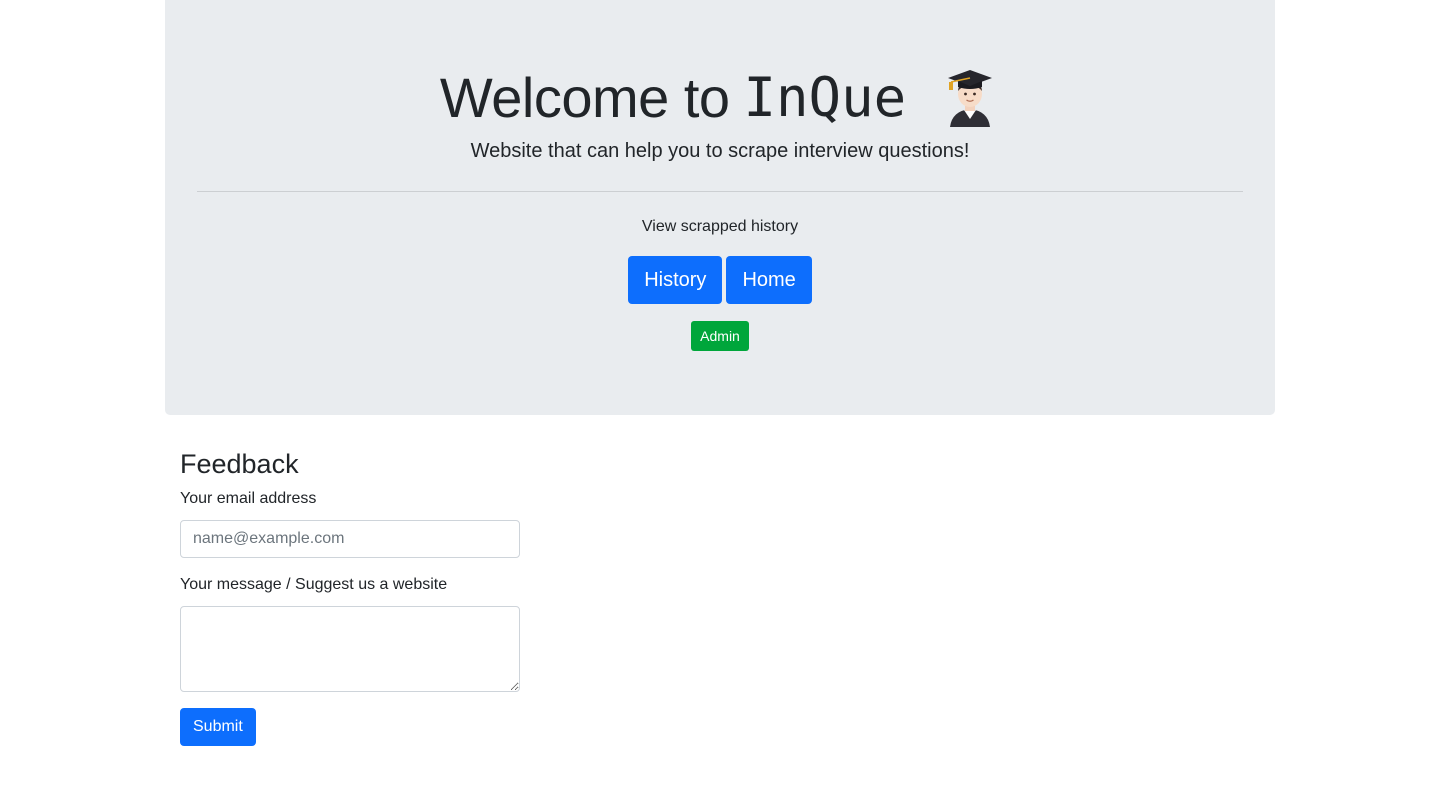 This screenshot has width=1440, height=786. I want to click on feedback-heading: Feedback, so click(239, 464).